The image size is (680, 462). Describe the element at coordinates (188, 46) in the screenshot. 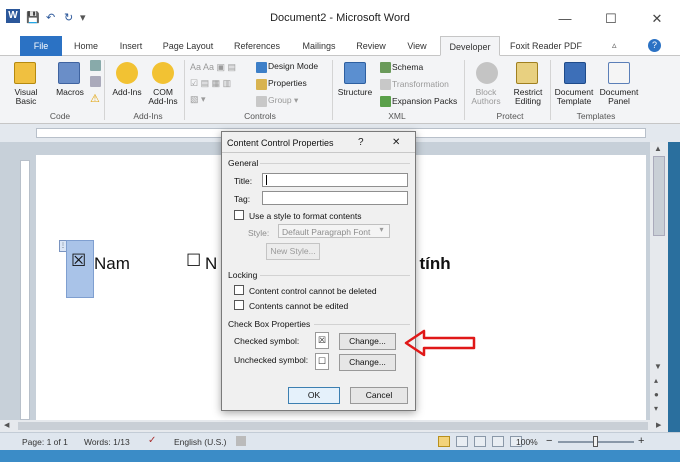

I see `tab-page-layout: Page Layout` at that location.